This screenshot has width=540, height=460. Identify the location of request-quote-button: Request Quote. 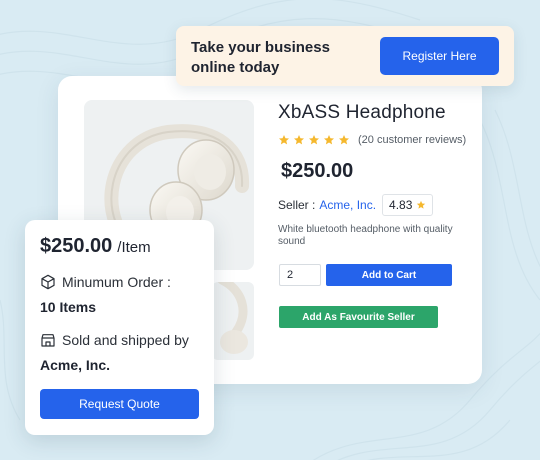
(119, 404).